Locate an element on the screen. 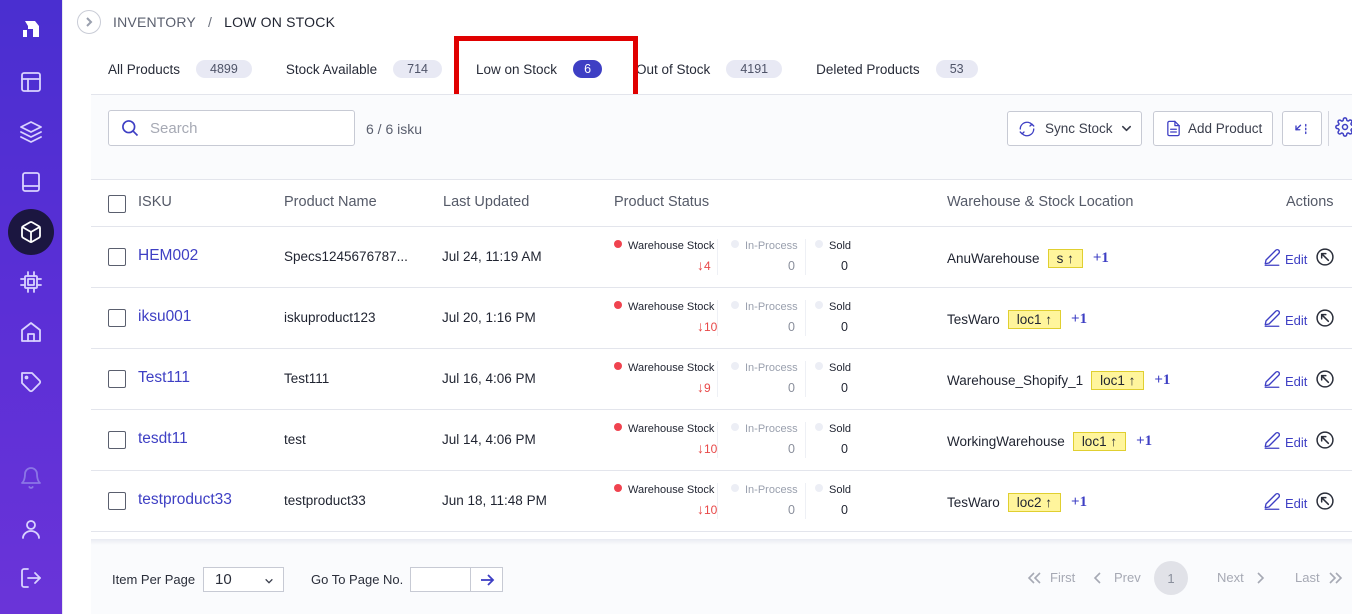 This screenshot has height=614, width=1352. goto-page-button is located at coordinates (486, 579).